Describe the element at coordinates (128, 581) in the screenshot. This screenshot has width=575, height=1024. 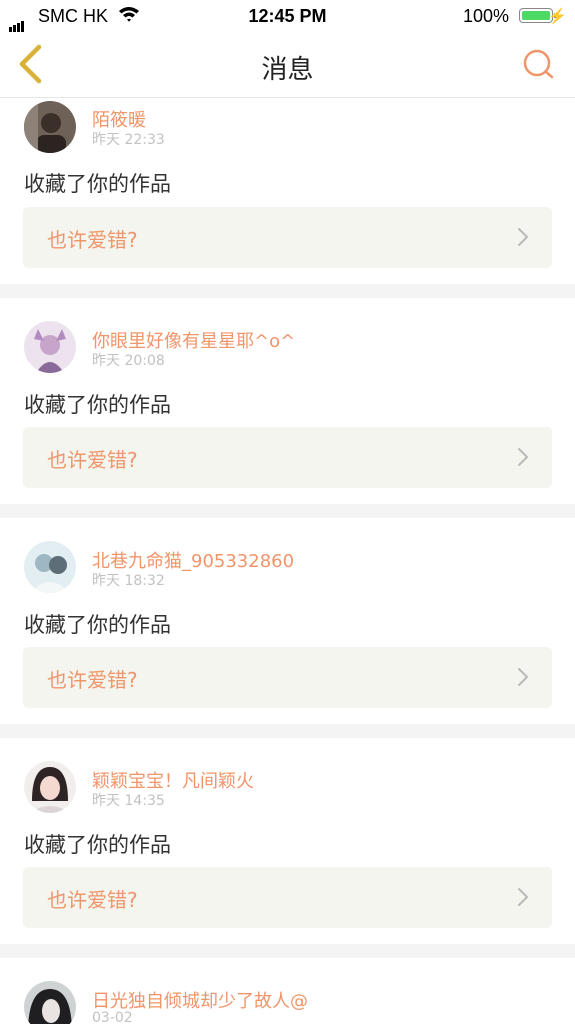
I see `timestamp: 昨天 18:32` at that location.